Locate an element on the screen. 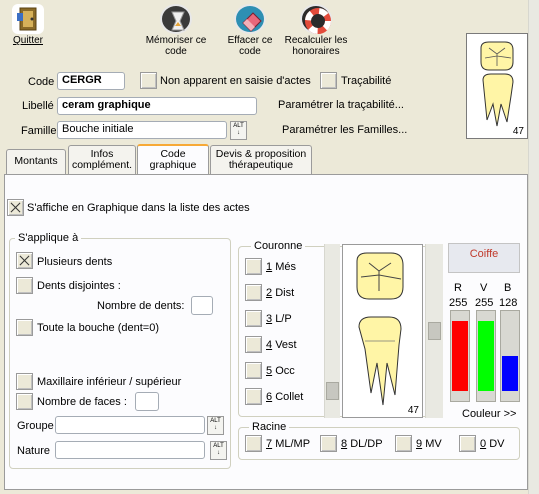 The width and height of the screenshot is (539, 494). rgb-slider-green is located at coordinates (486, 356).